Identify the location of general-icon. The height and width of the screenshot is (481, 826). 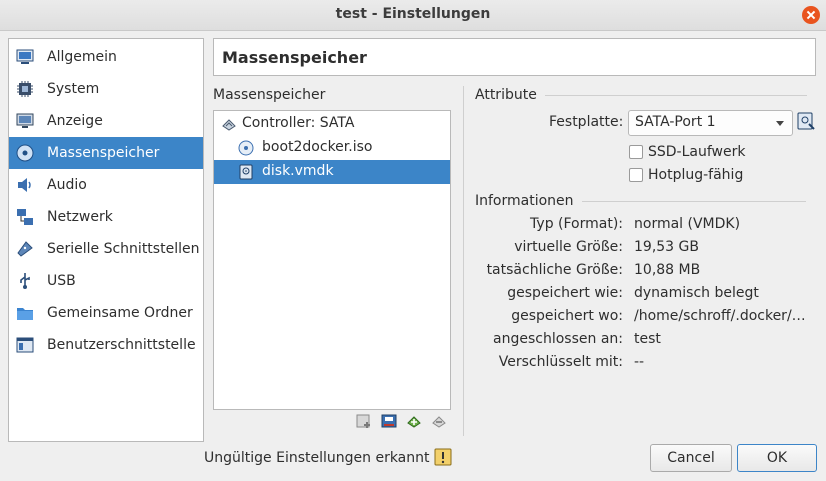
(25, 56).